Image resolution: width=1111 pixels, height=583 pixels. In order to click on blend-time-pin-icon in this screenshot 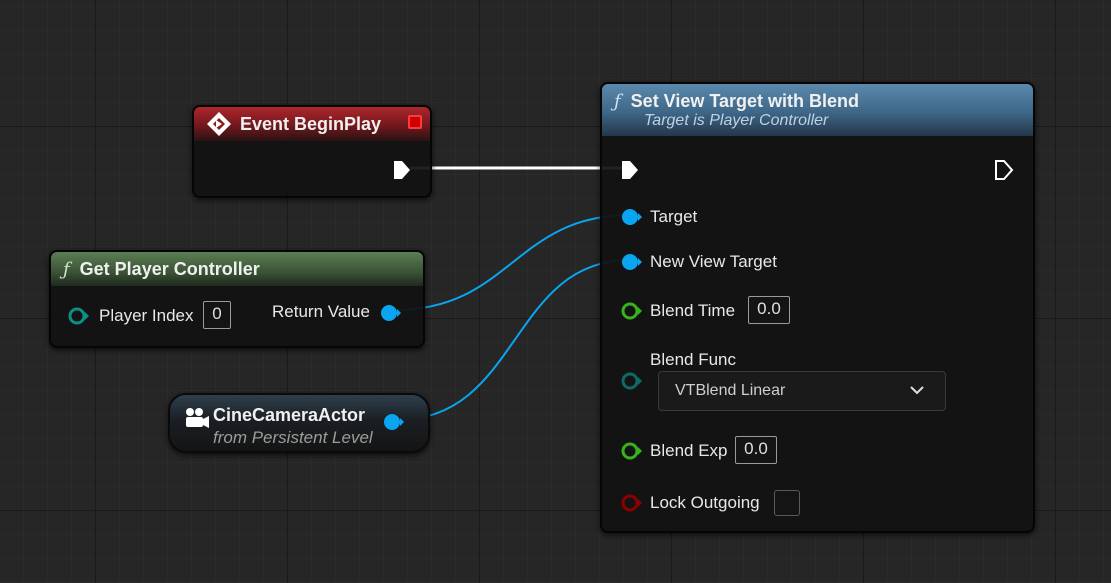, I will do `click(632, 313)`.